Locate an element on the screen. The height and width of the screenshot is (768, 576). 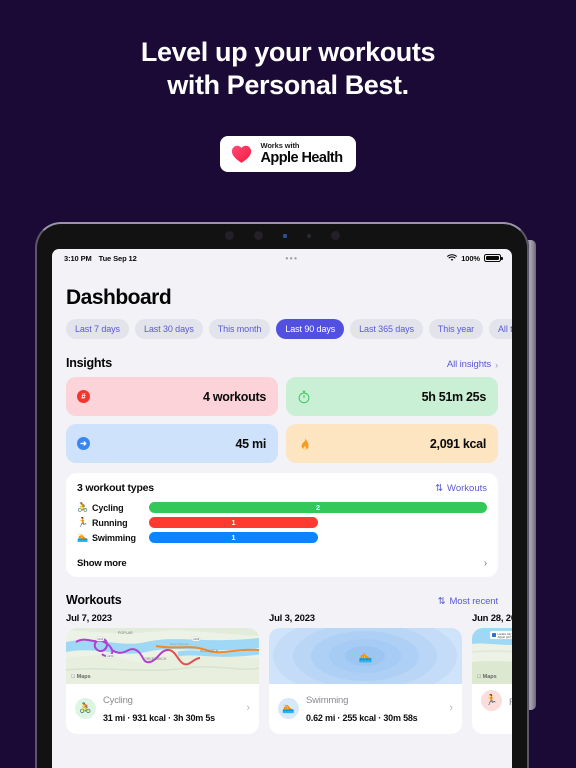
workout-type-name-running: Running is located at coordinates (110, 522).